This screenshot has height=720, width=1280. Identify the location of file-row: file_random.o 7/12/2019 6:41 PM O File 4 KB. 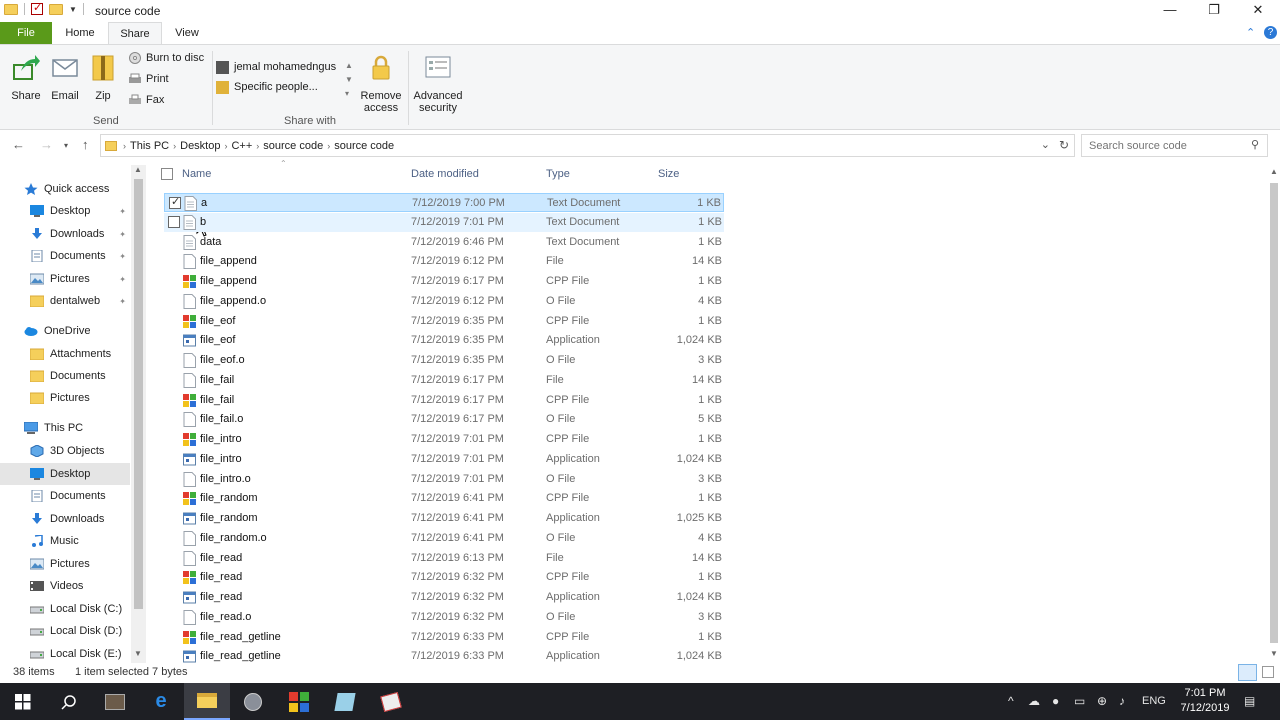
(444, 538).